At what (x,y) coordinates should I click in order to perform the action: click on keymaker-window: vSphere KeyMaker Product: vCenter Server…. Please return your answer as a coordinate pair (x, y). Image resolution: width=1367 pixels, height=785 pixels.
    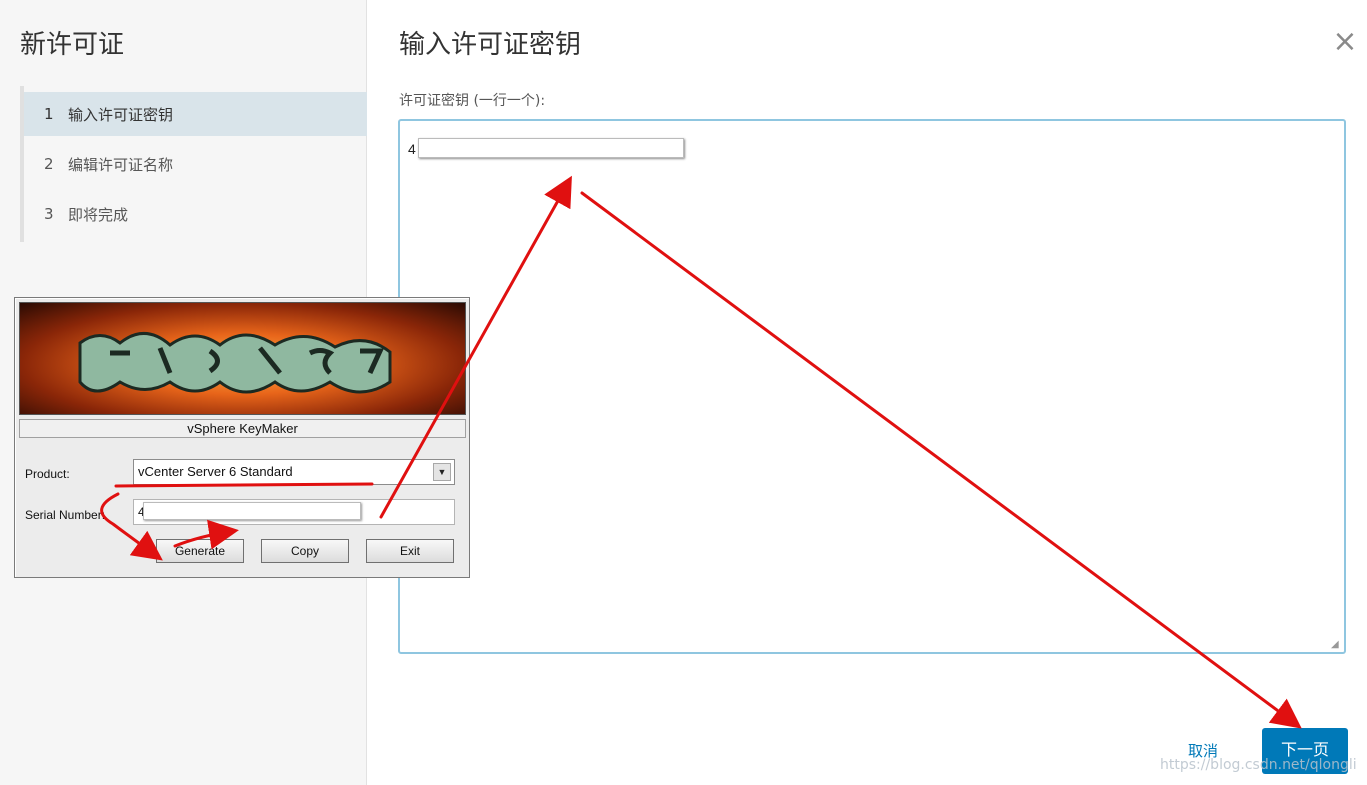
    Looking at the image, I should click on (242, 437).